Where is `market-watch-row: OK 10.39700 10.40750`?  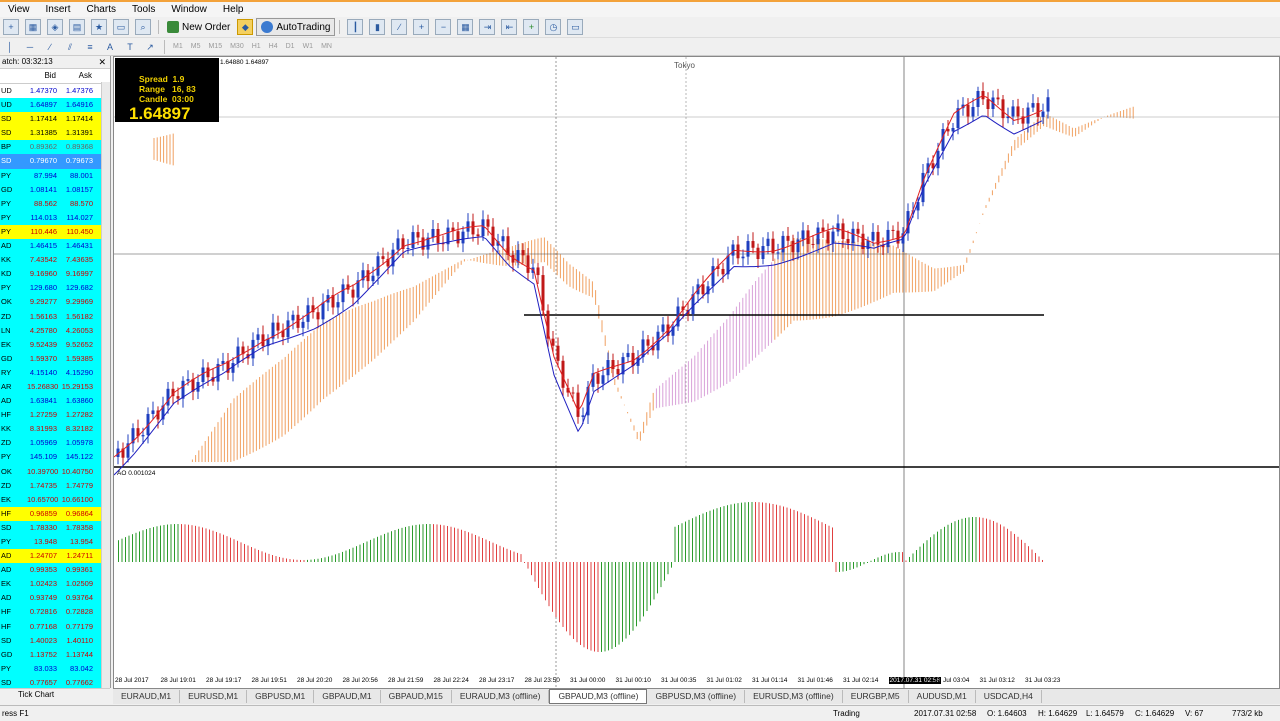 market-watch-row: OK 10.39700 10.40750 is located at coordinates (55, 471).